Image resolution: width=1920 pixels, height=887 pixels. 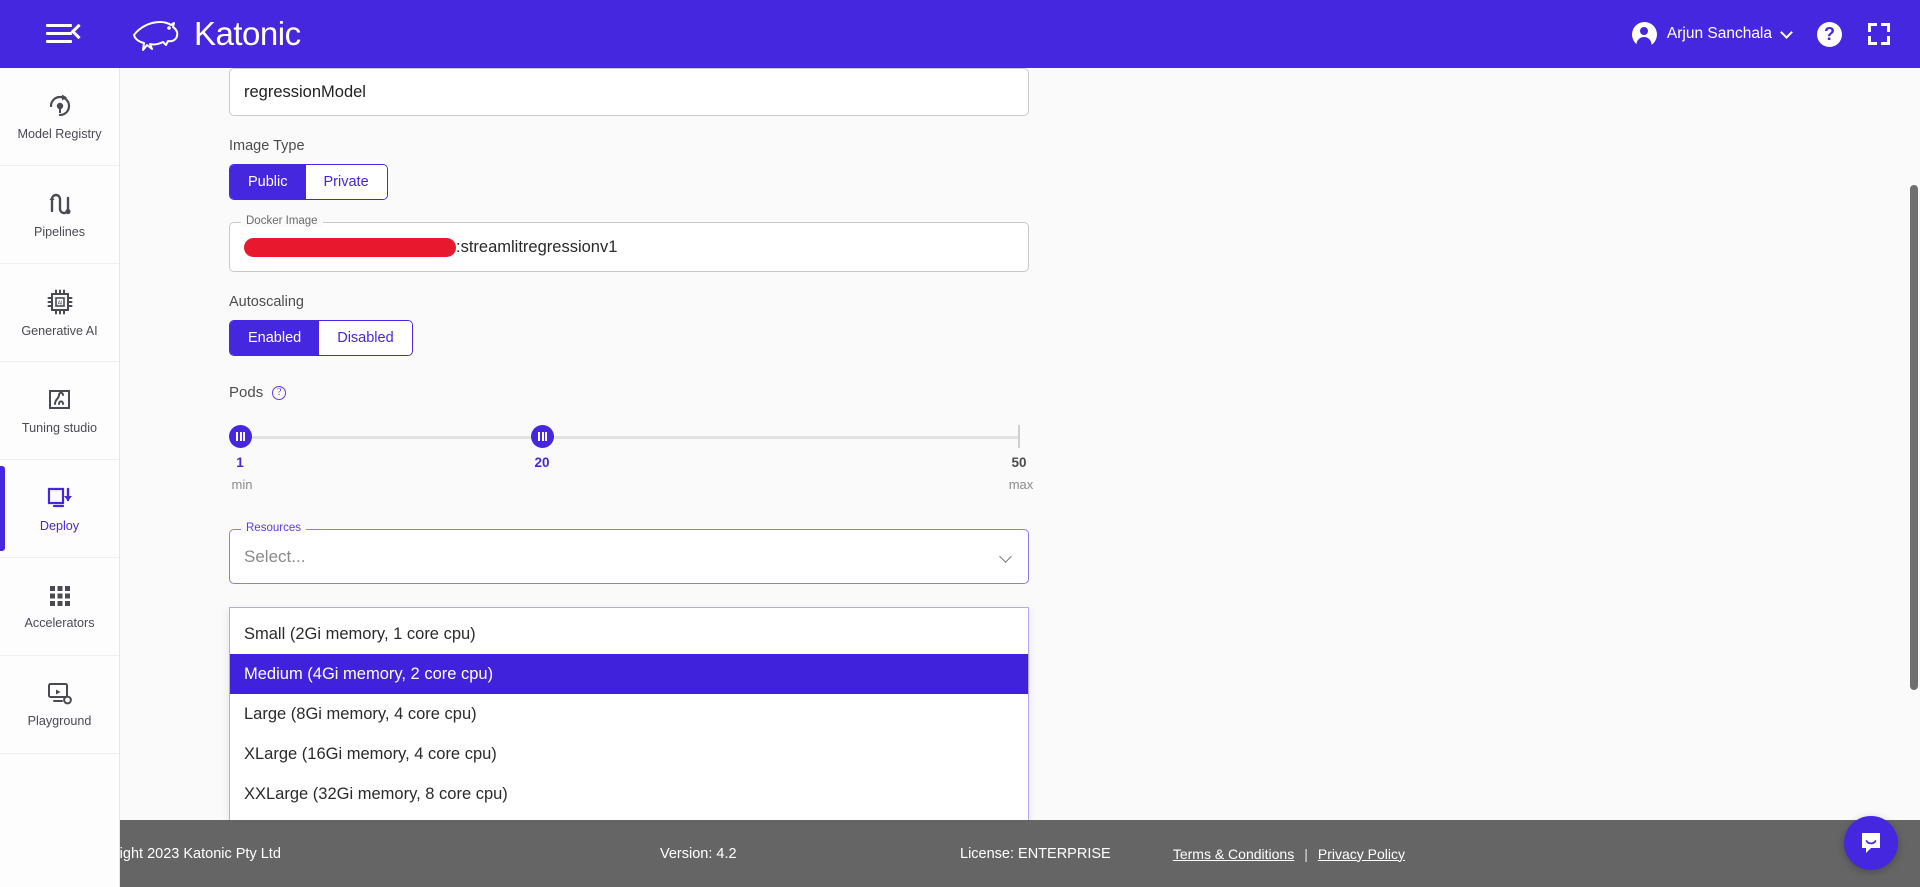 I want to click on hamburger-collapse-icon, so click(x=63, y=34).